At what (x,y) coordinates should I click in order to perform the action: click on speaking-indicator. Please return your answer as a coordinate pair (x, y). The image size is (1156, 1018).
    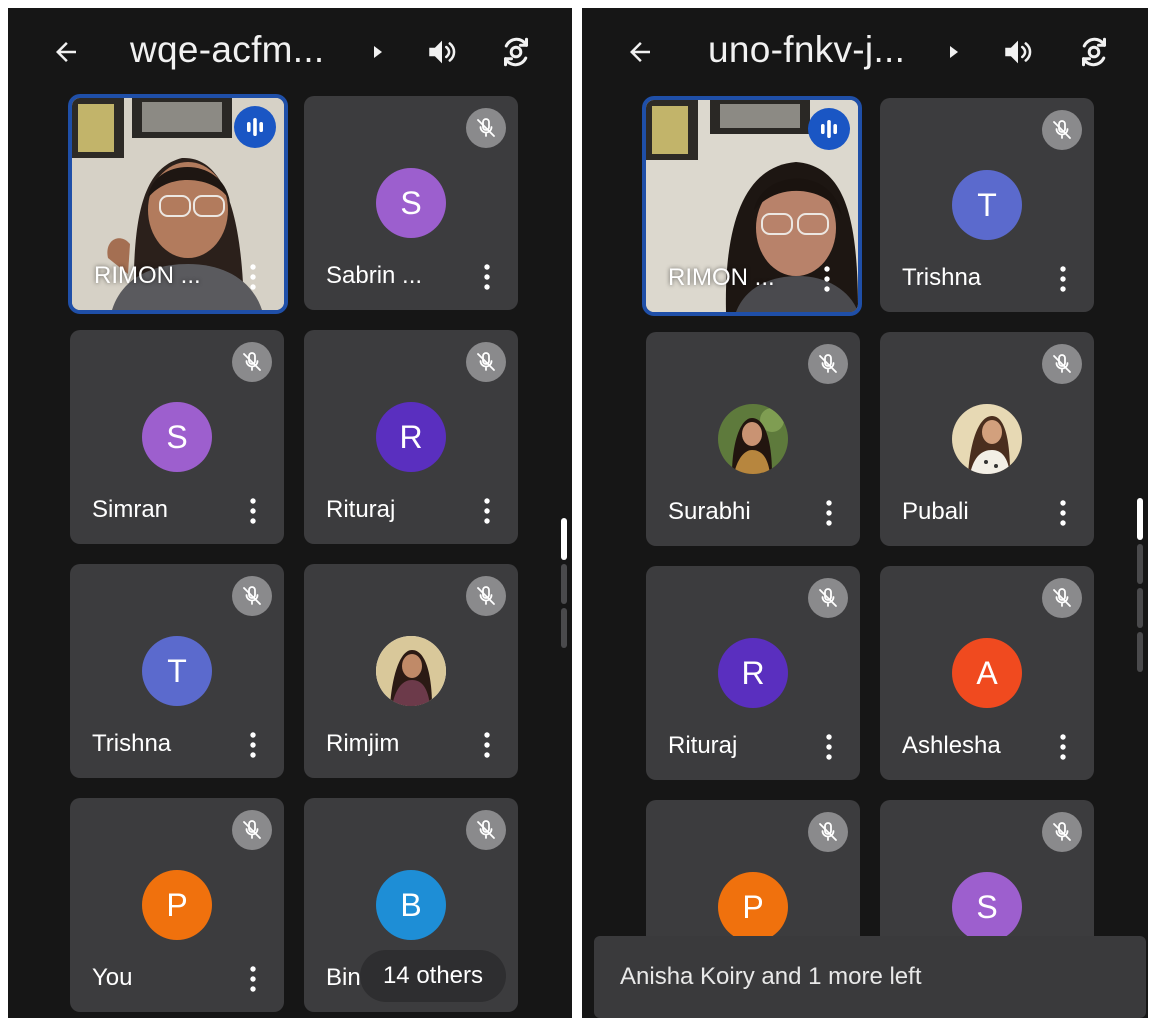
    Looking at the image, I should click on (829, 129).